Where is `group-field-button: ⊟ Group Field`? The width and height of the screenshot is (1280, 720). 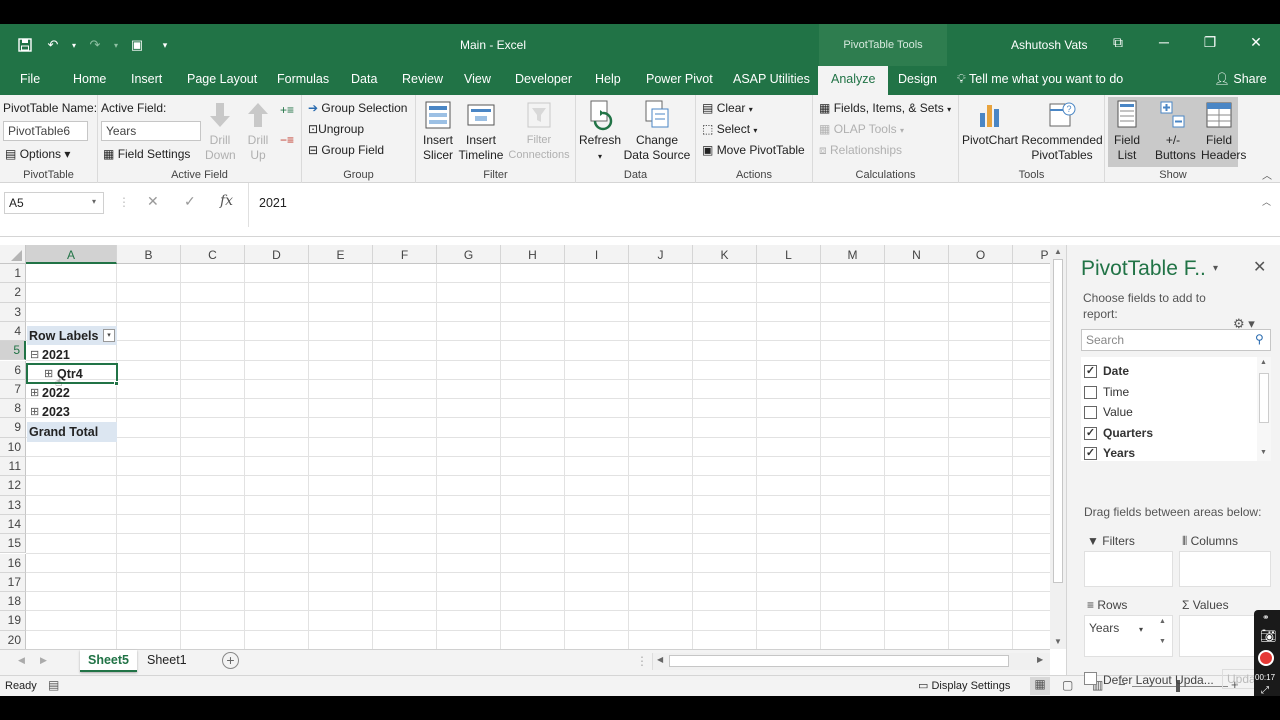 group-field-button: ⊟ Group Field is located at coordinates (346, 150).